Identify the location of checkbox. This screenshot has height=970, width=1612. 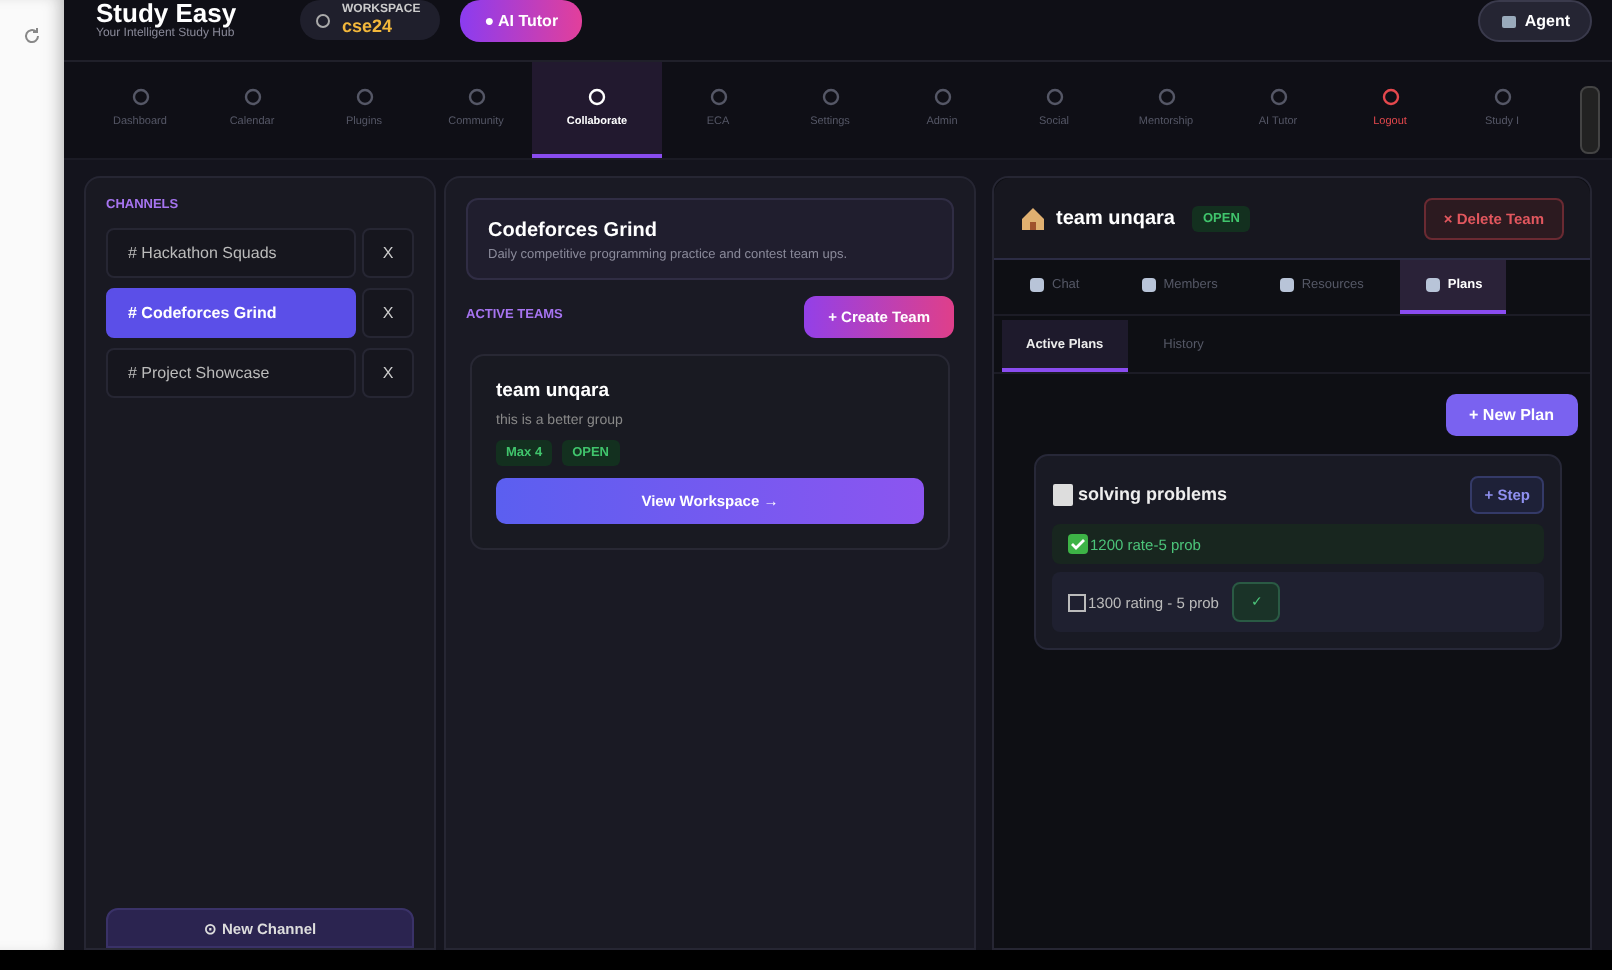
(1077, 602).